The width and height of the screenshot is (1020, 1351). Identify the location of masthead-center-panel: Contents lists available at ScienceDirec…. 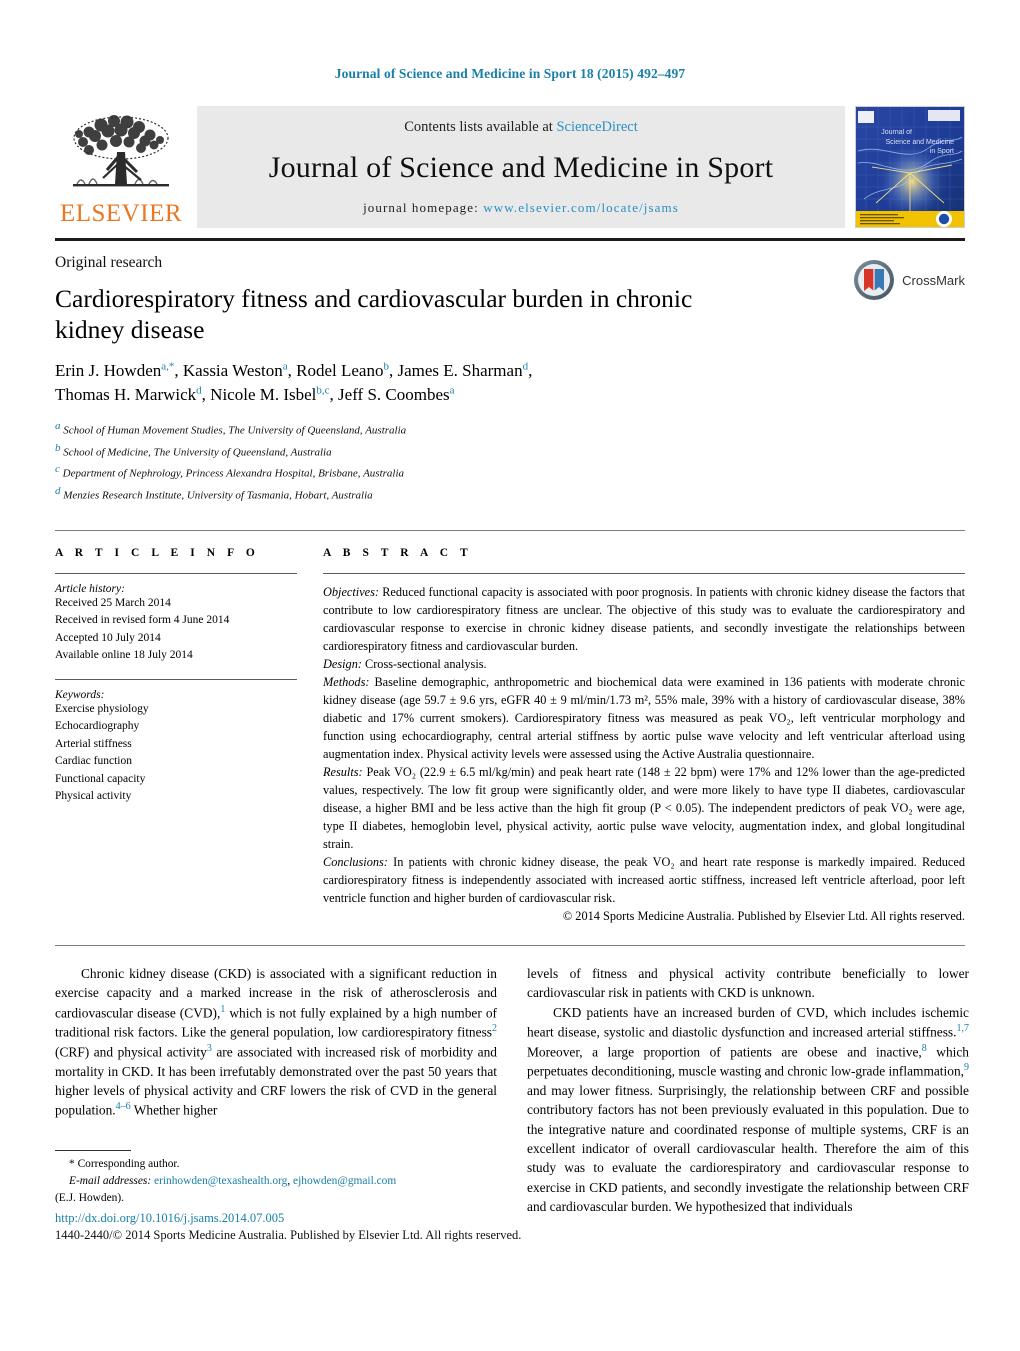
(521, 167).